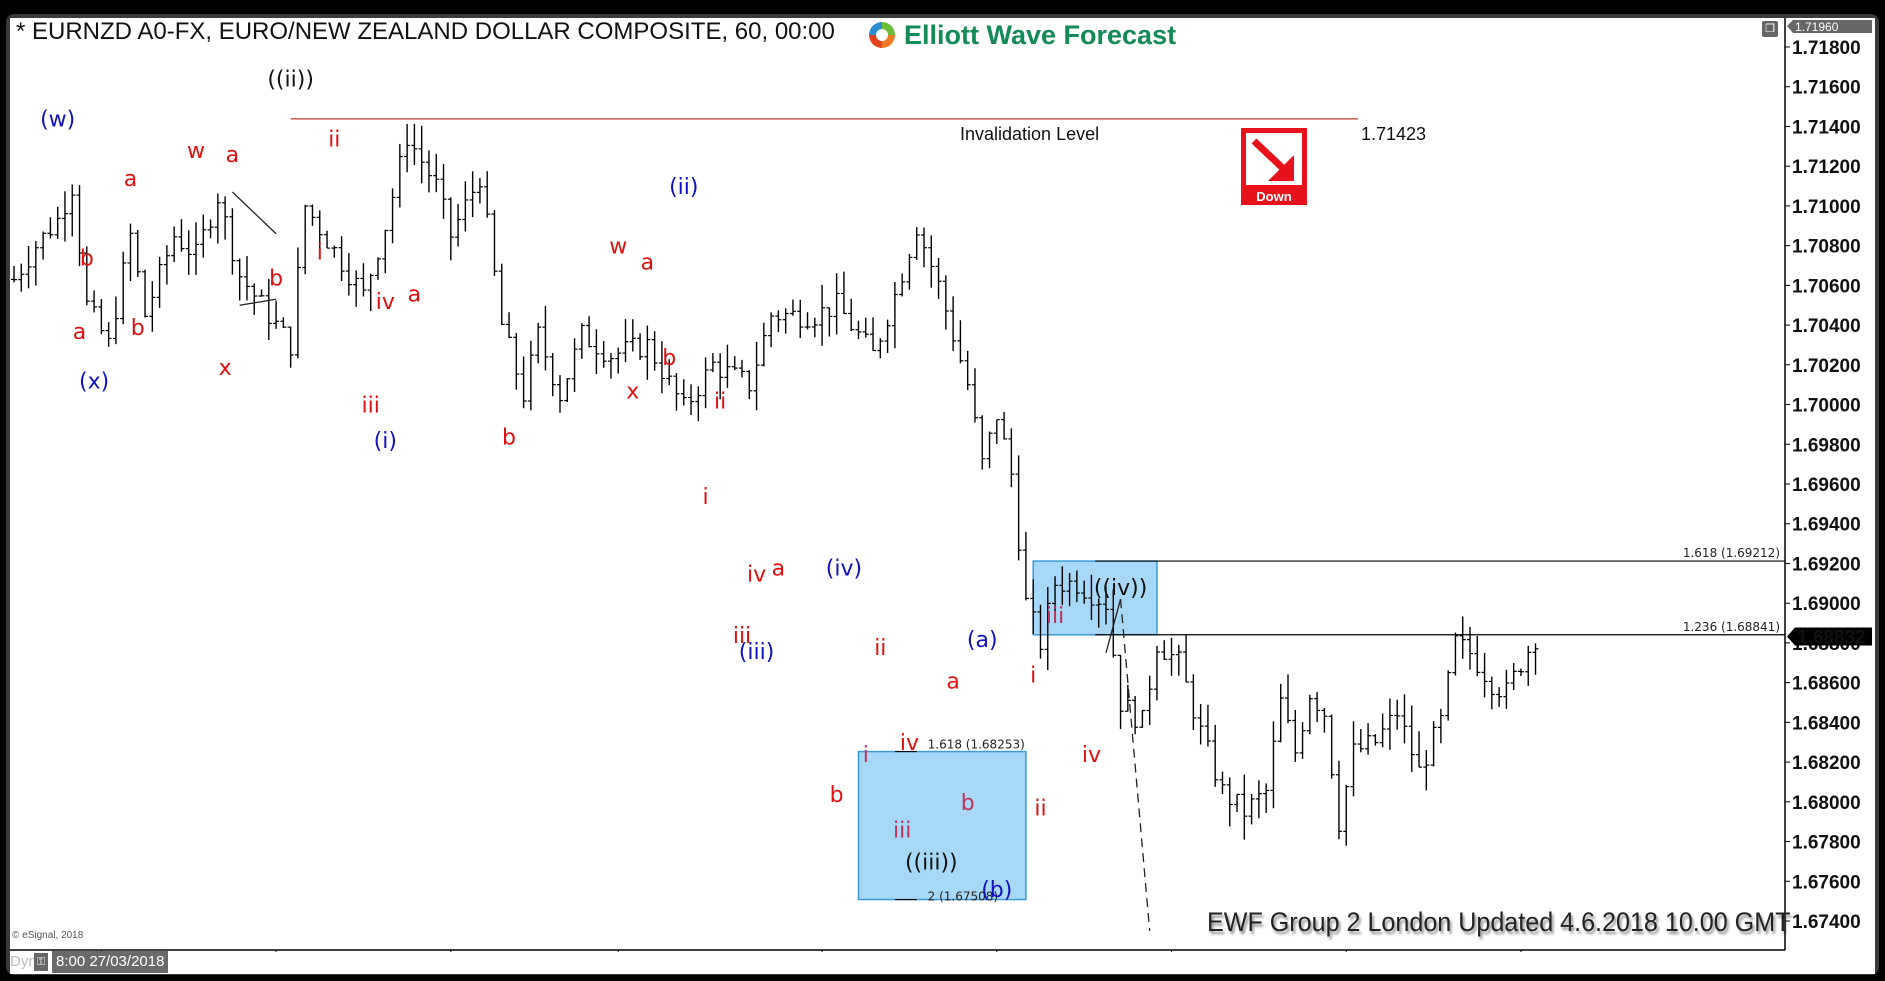 The image size is (1885, 981). I want to click on price-tick-label: 1.70400, so click(1826, 326).